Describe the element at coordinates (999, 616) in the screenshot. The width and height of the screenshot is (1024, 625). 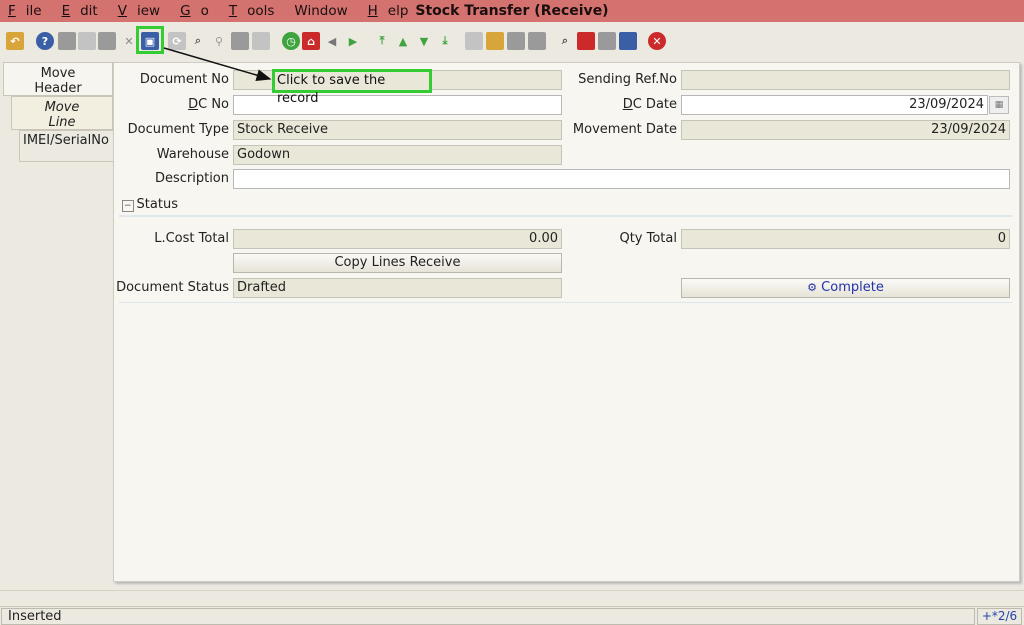
I see `record-navigation-indicator: +*2/6` at that location.